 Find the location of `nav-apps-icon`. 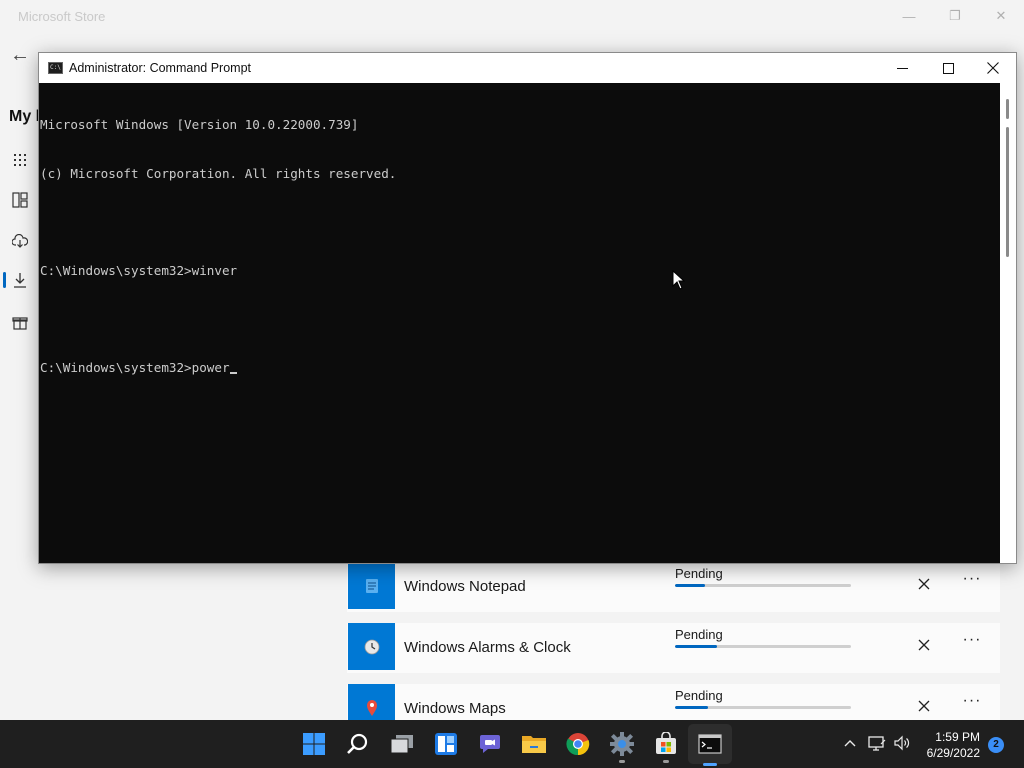

nav-apps-icon is located at coordinates (20, 160).